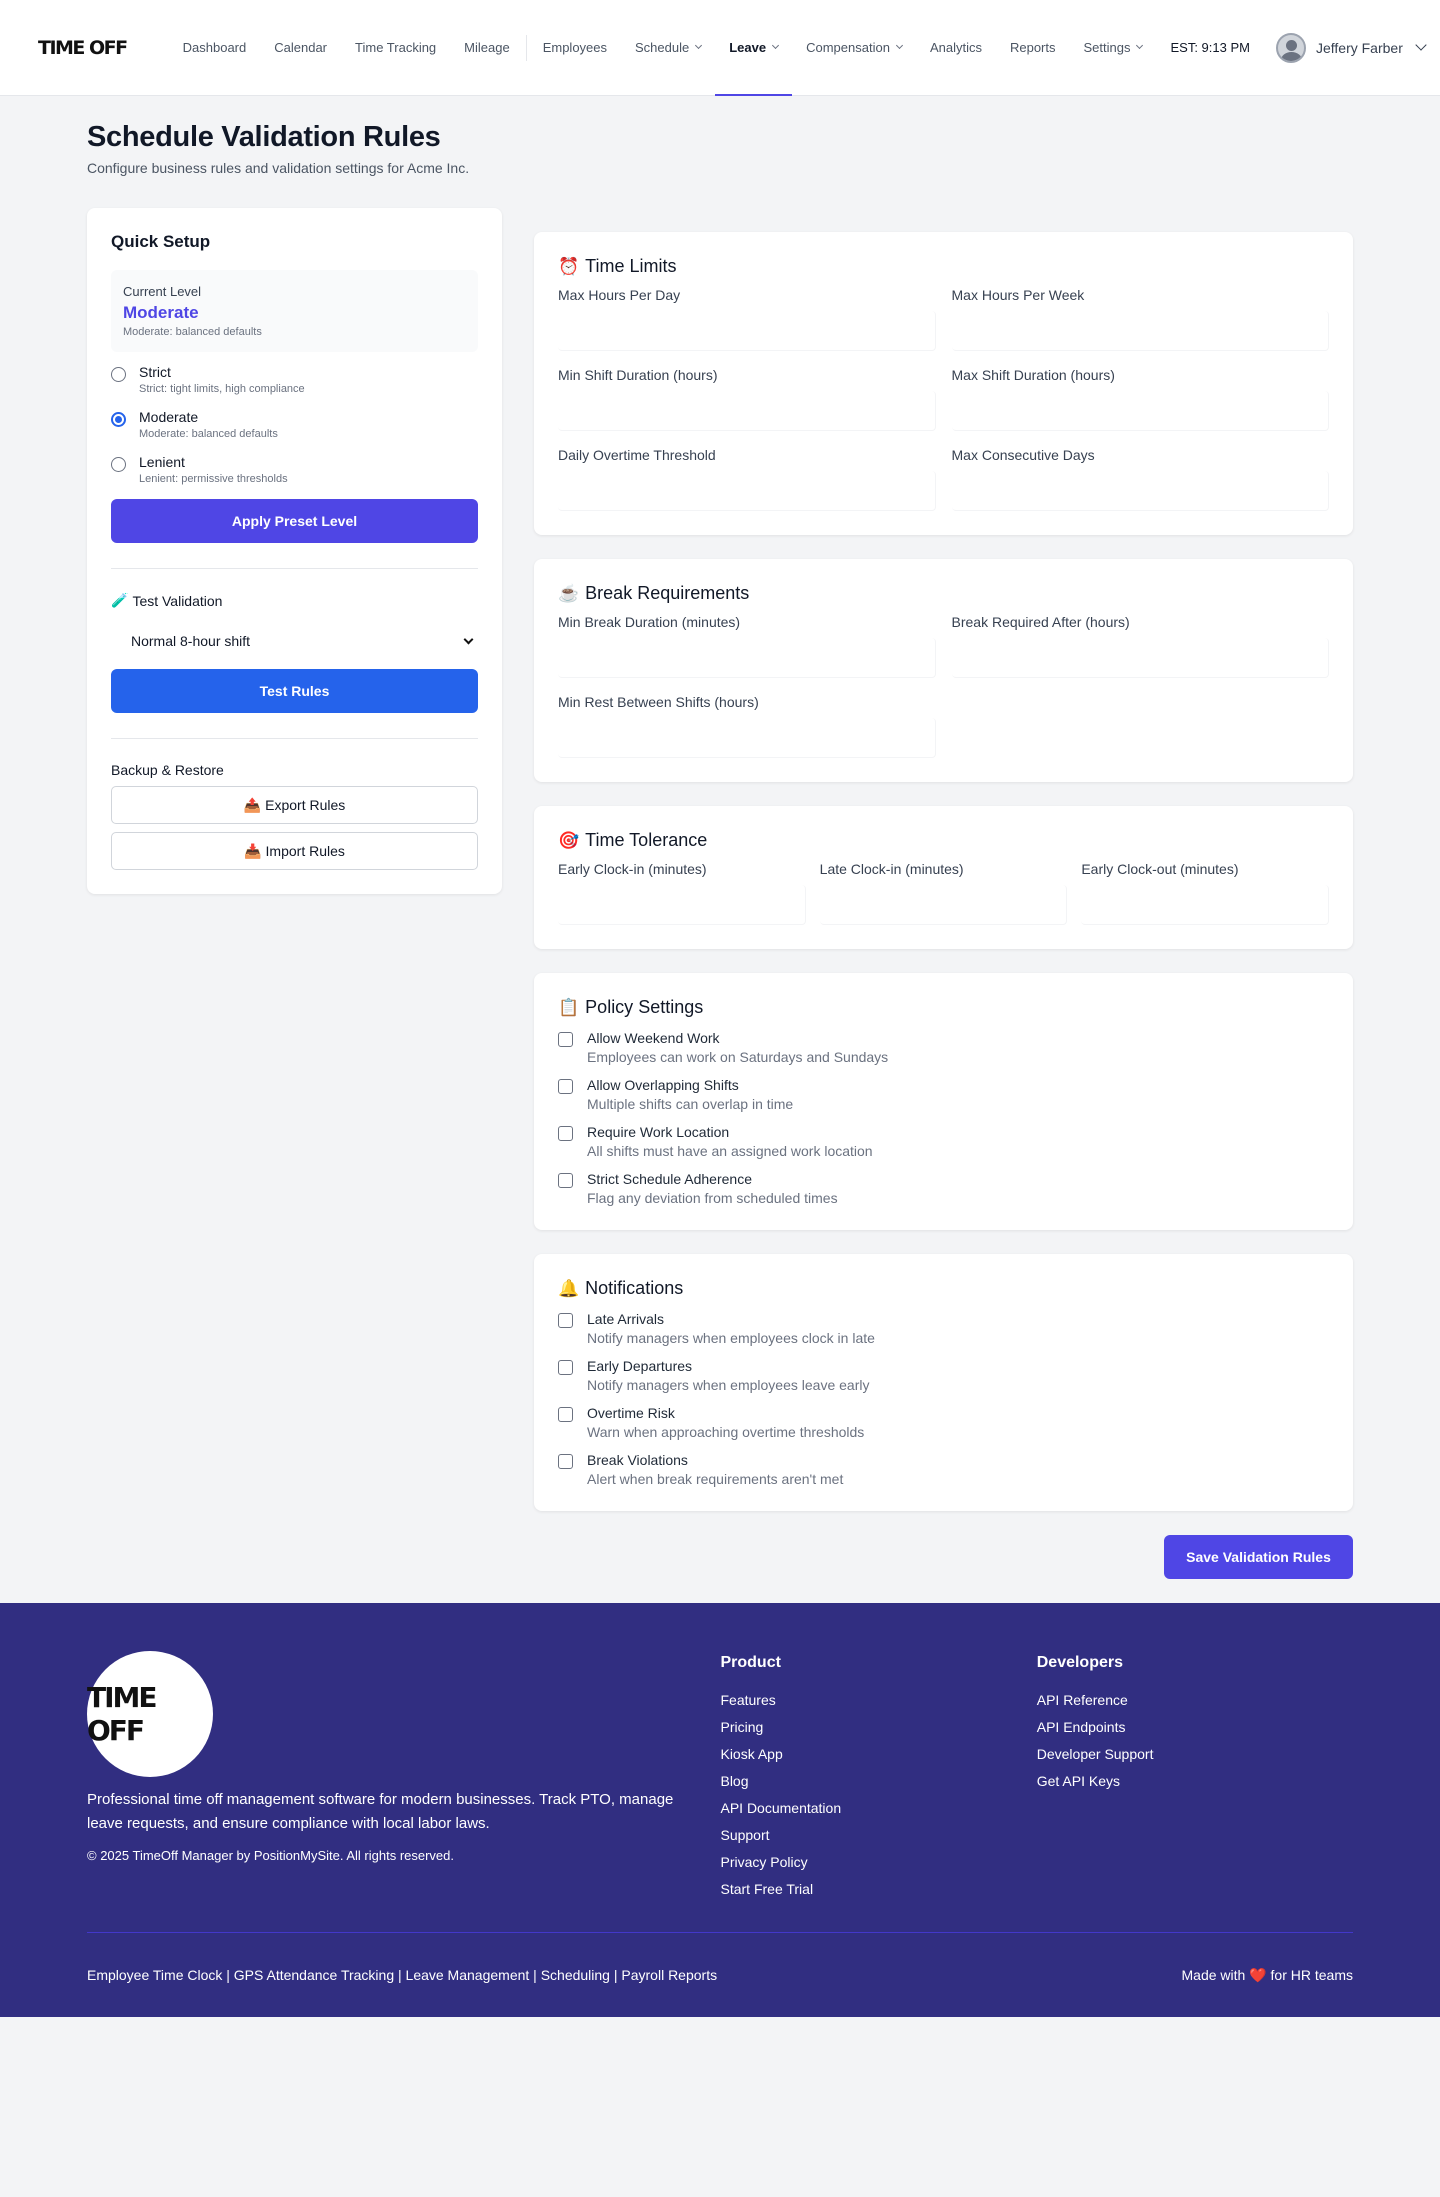 This screenshot has width=1440, height=2197. What do you see at coordinates (300, 48) in the screenshot?
I see `nav-calendar: Calendar` at bounding box center [300, 48].